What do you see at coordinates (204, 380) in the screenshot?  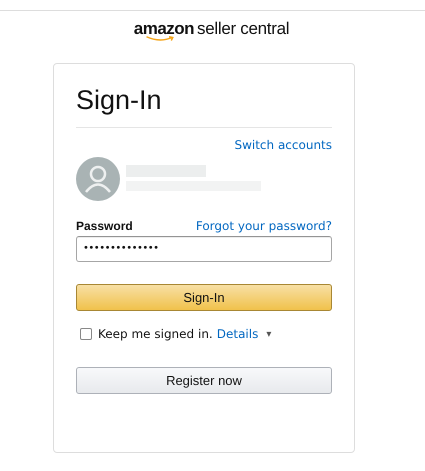 I see `register-button: Register now` at bounding box center [204, 380].